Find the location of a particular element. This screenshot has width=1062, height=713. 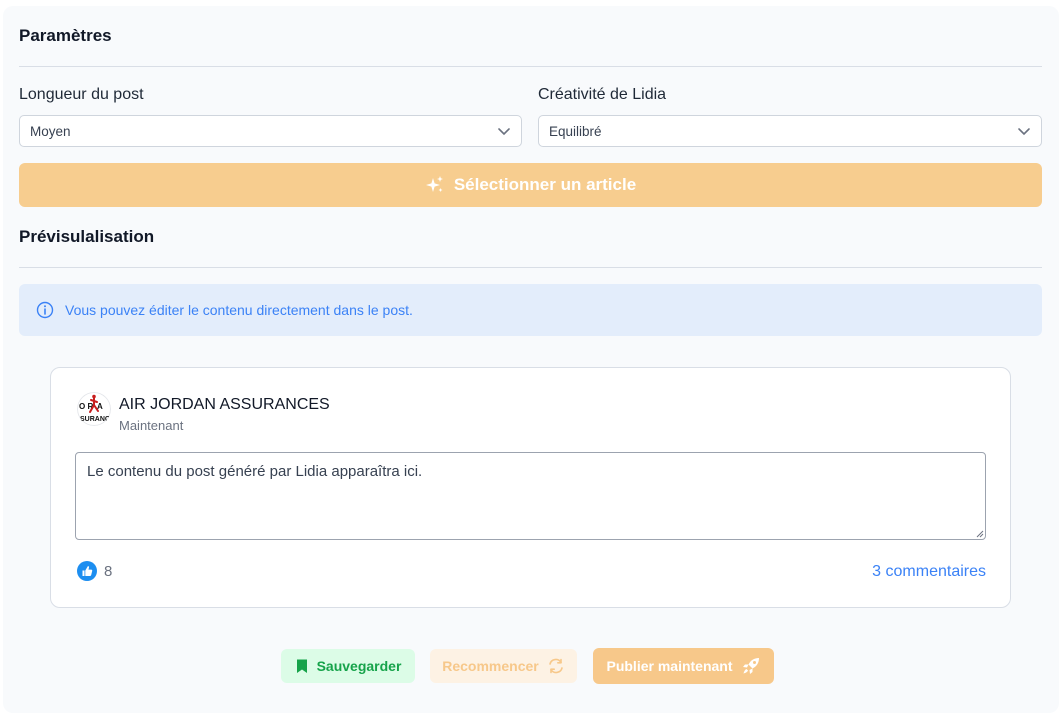

likes-summary: 8 is located at coordinates (94, 571).